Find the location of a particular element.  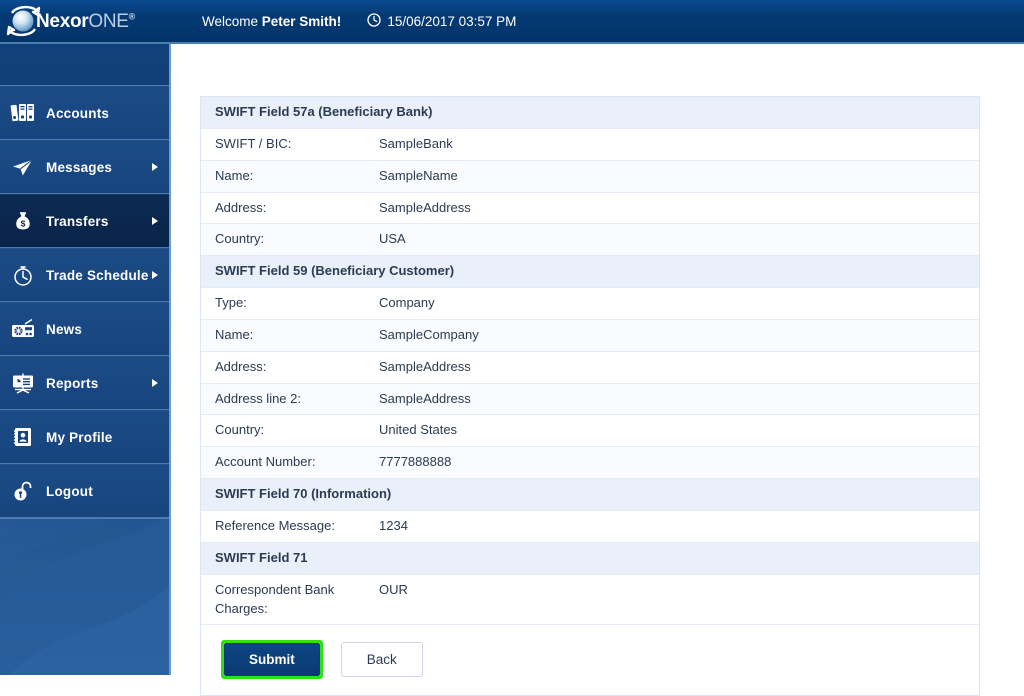

user-name: Peter Smith! is located at coordinates (301, 21).